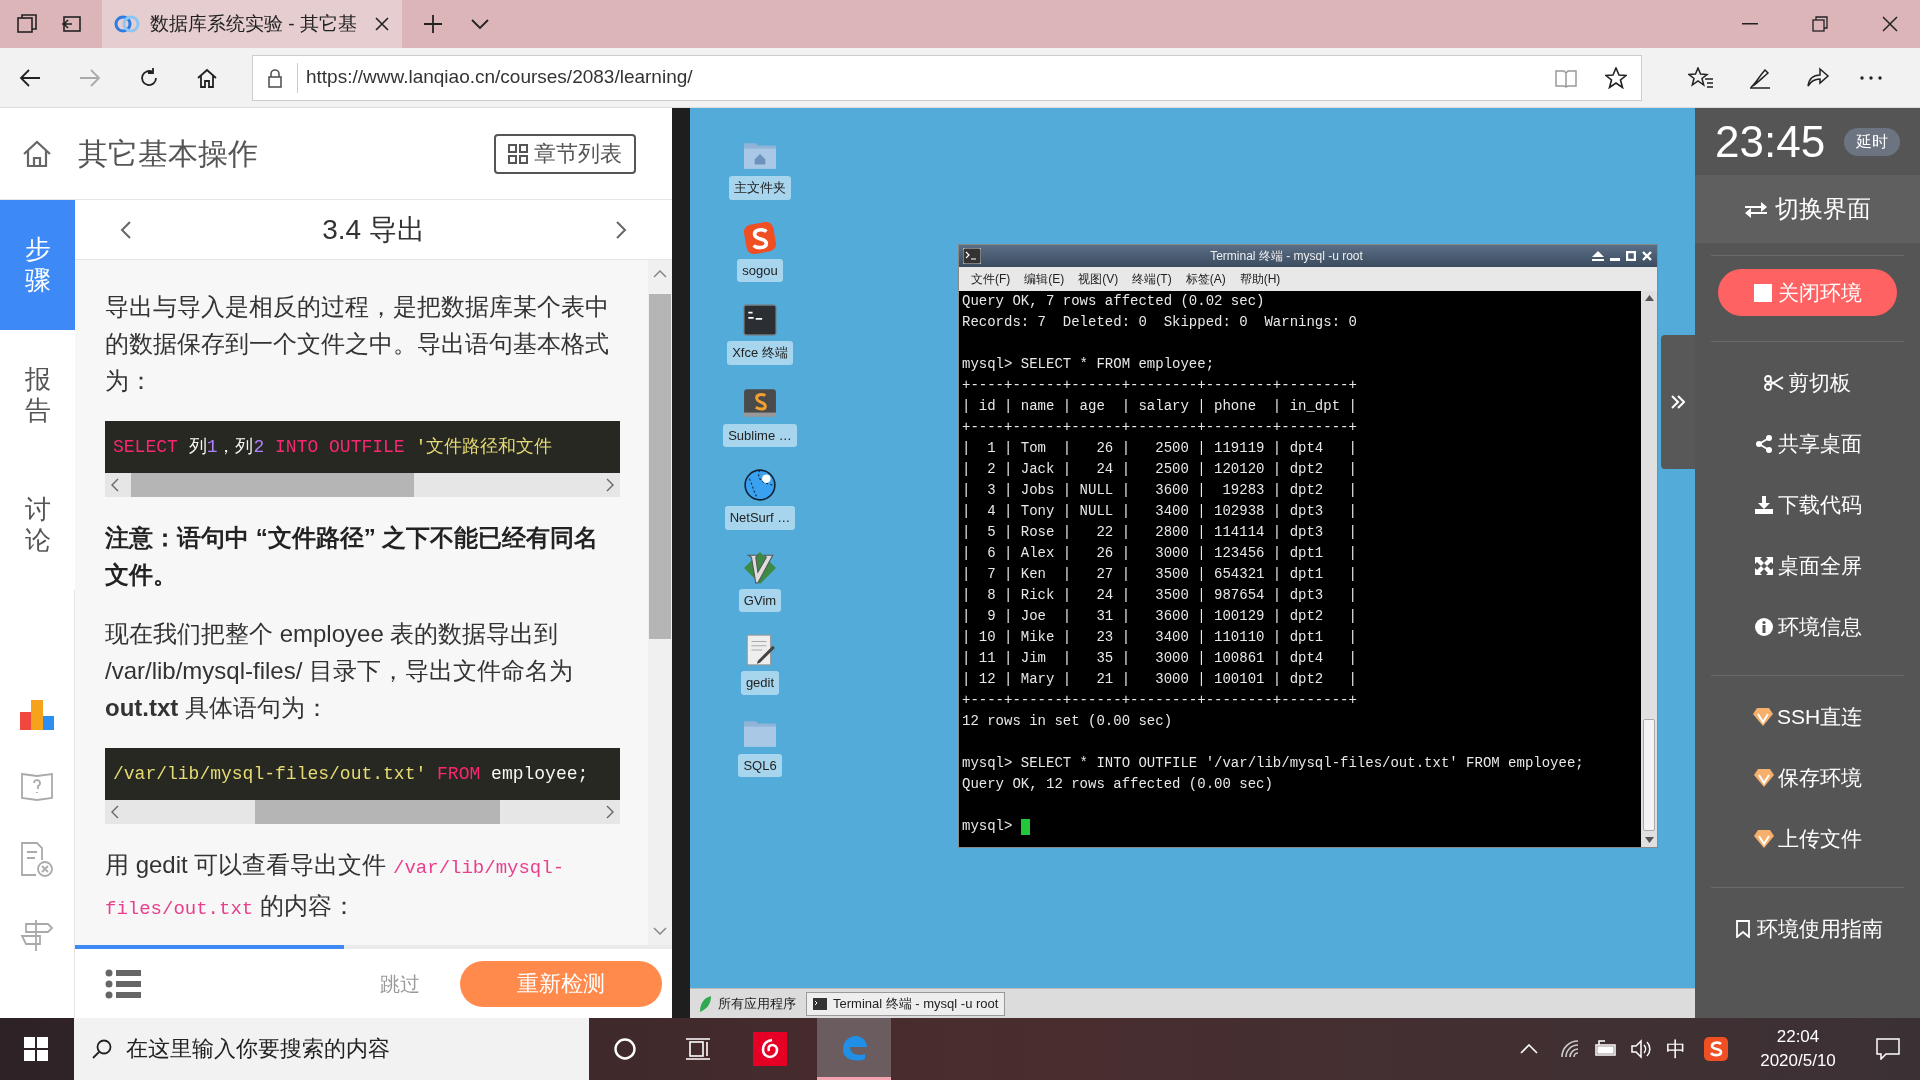 The height and width of the screenshot is (1080, 1920). Describe the element at coordinates (760, 353) in the screenshot. I see `desktop-icon-label: Xfce 终端` at that location.